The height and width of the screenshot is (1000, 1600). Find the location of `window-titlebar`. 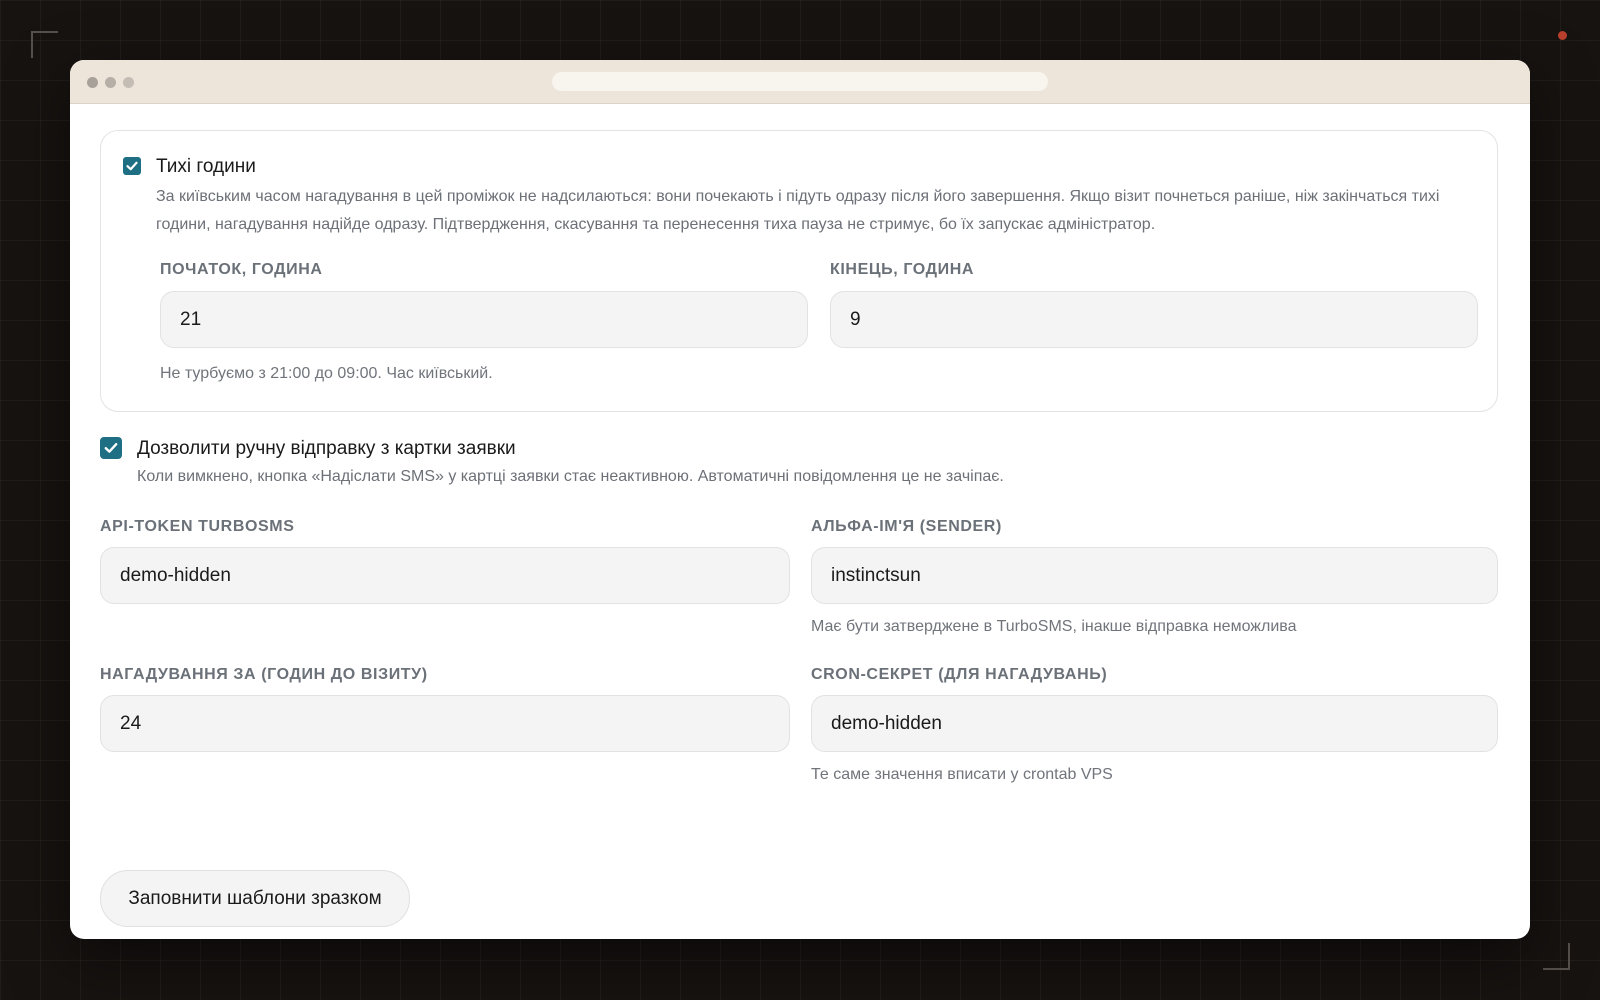

window-titlebar is located at coordinates (800, 82).